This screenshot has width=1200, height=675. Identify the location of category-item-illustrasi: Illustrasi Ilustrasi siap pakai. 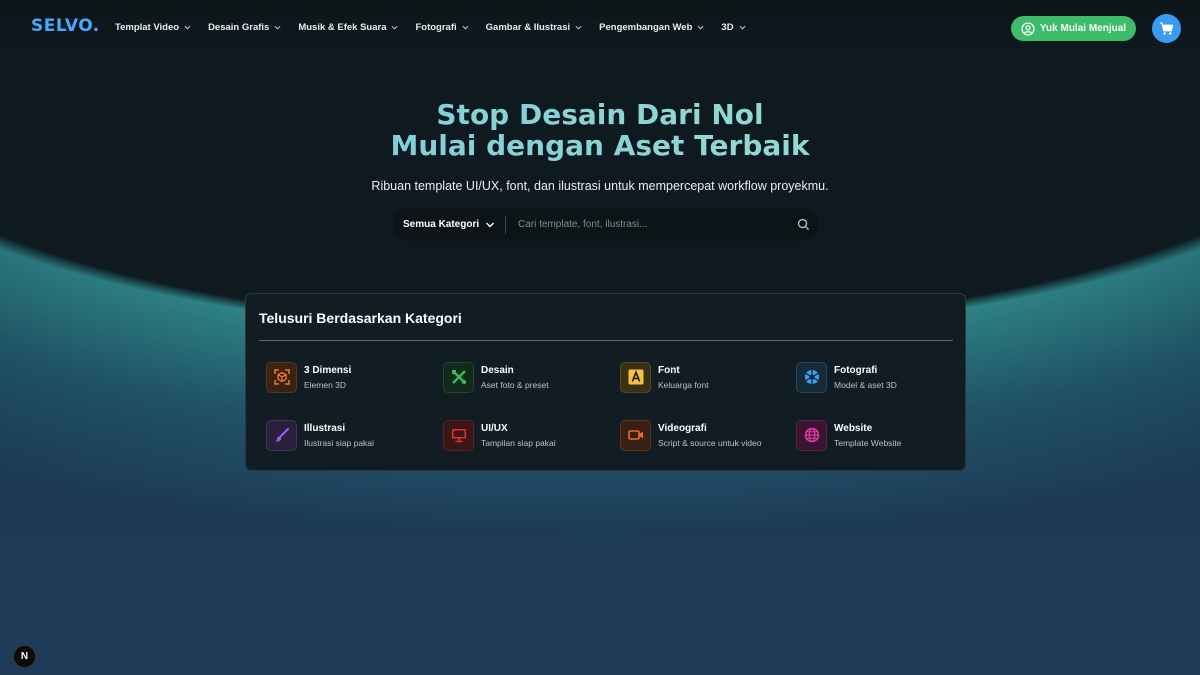
(351, 435).